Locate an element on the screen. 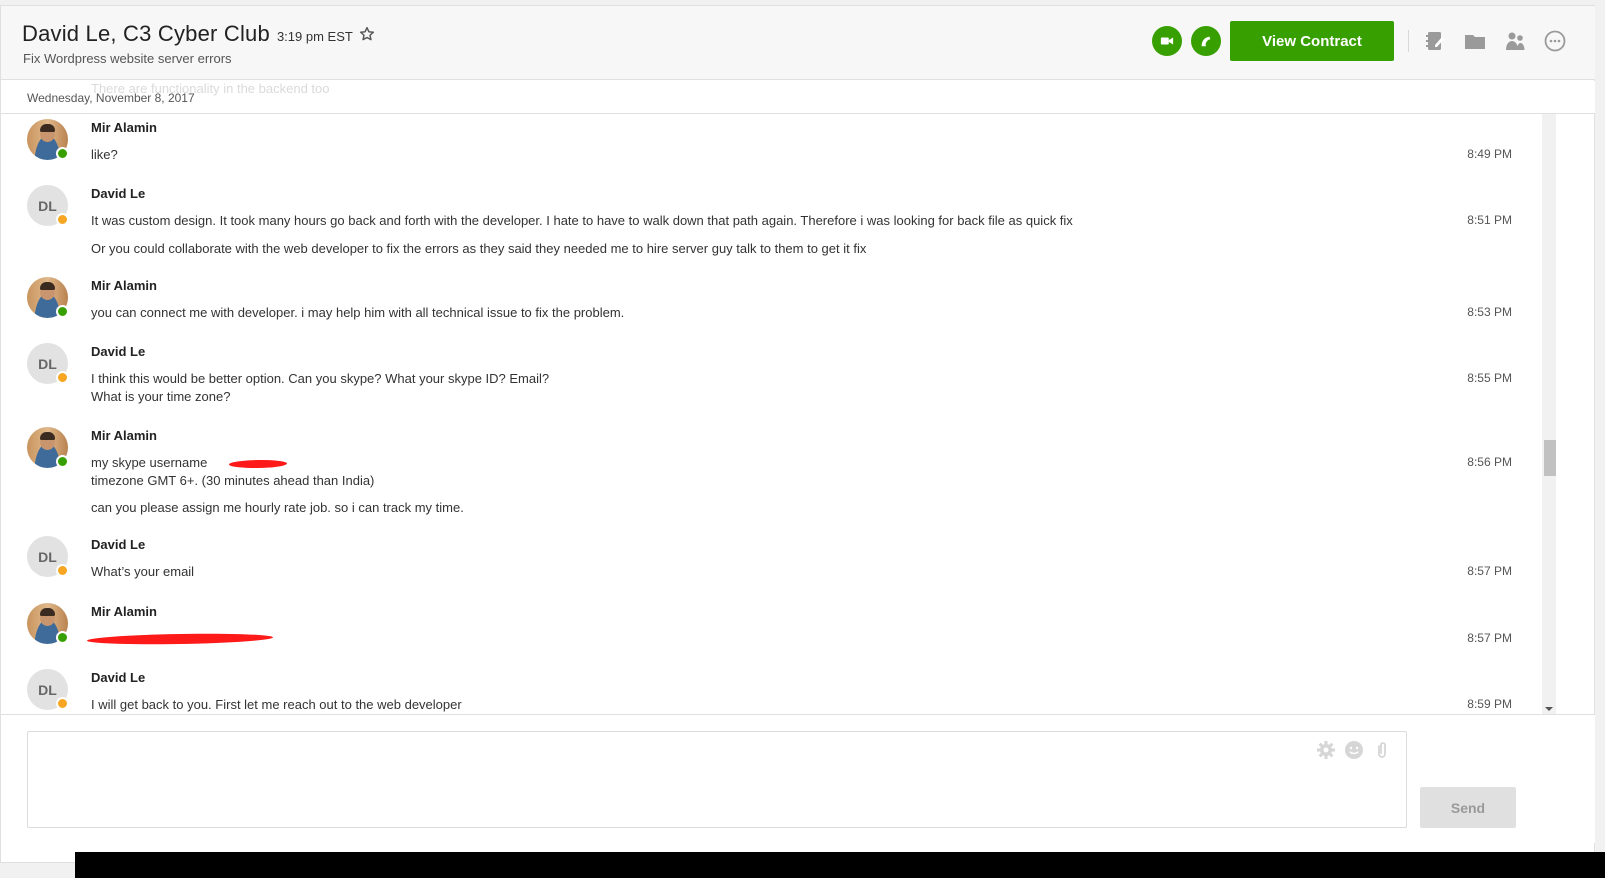  message-text: my skype username is located at coordinates (149, 462).